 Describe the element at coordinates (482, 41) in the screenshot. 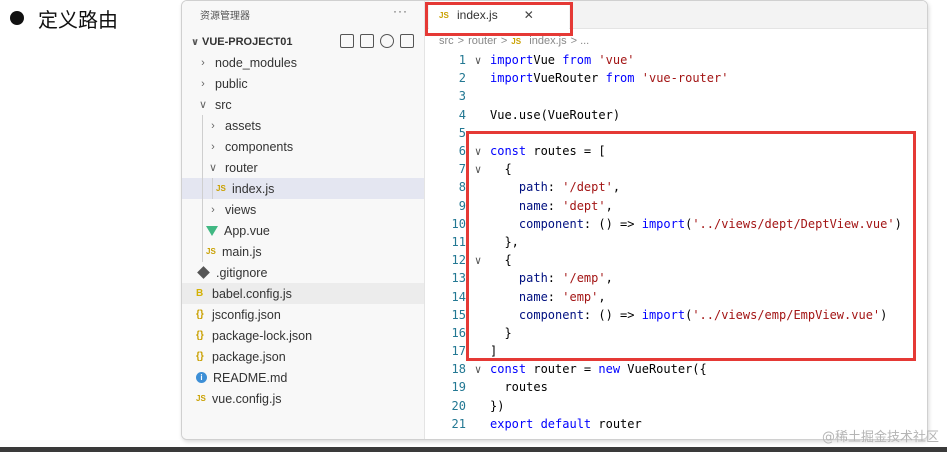

I see `breadcrumb-item: router` at that location.